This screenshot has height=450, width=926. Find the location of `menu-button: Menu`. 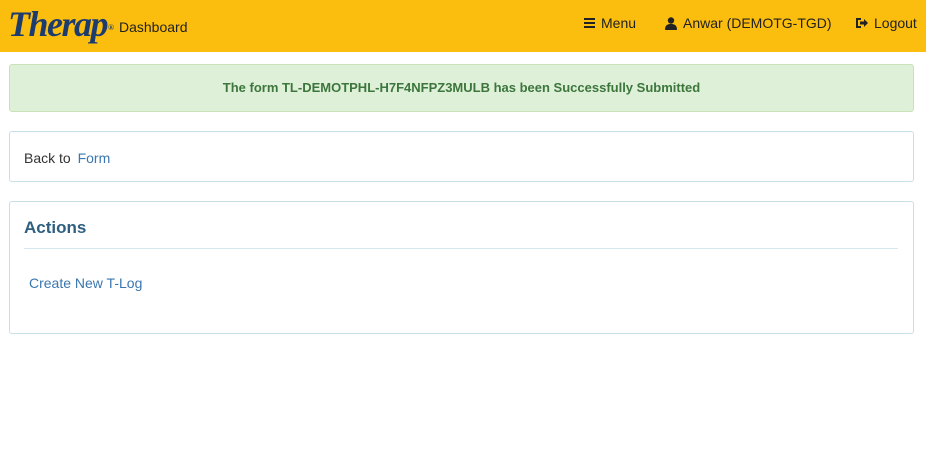

menu-button: Menu is located at coordinates (610, 23).